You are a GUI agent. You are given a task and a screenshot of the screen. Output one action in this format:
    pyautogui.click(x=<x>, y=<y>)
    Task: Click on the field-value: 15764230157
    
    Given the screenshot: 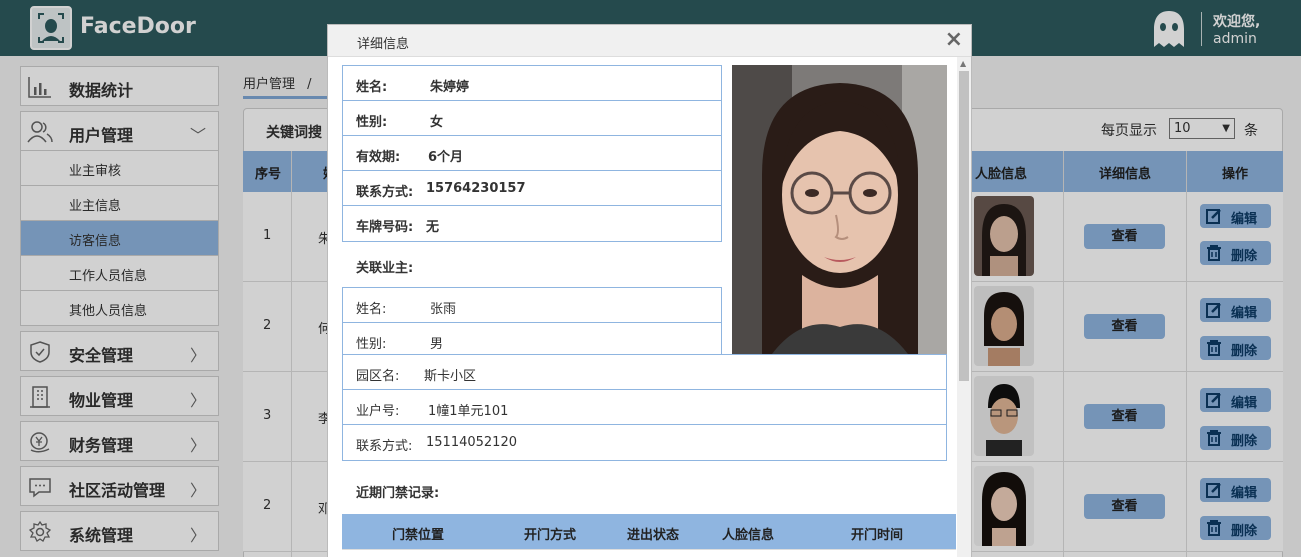 What is the action you would take?
    pyautogui.click(x=476, y=188)
    